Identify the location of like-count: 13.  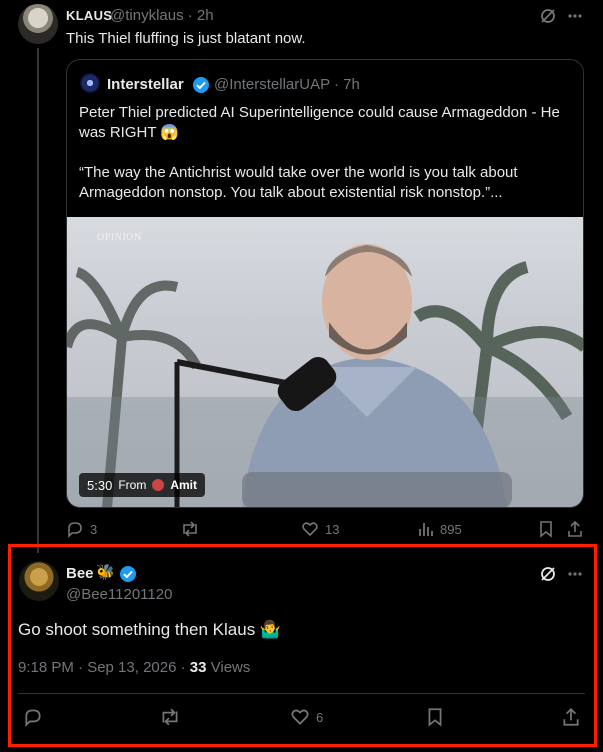
(332, 529).